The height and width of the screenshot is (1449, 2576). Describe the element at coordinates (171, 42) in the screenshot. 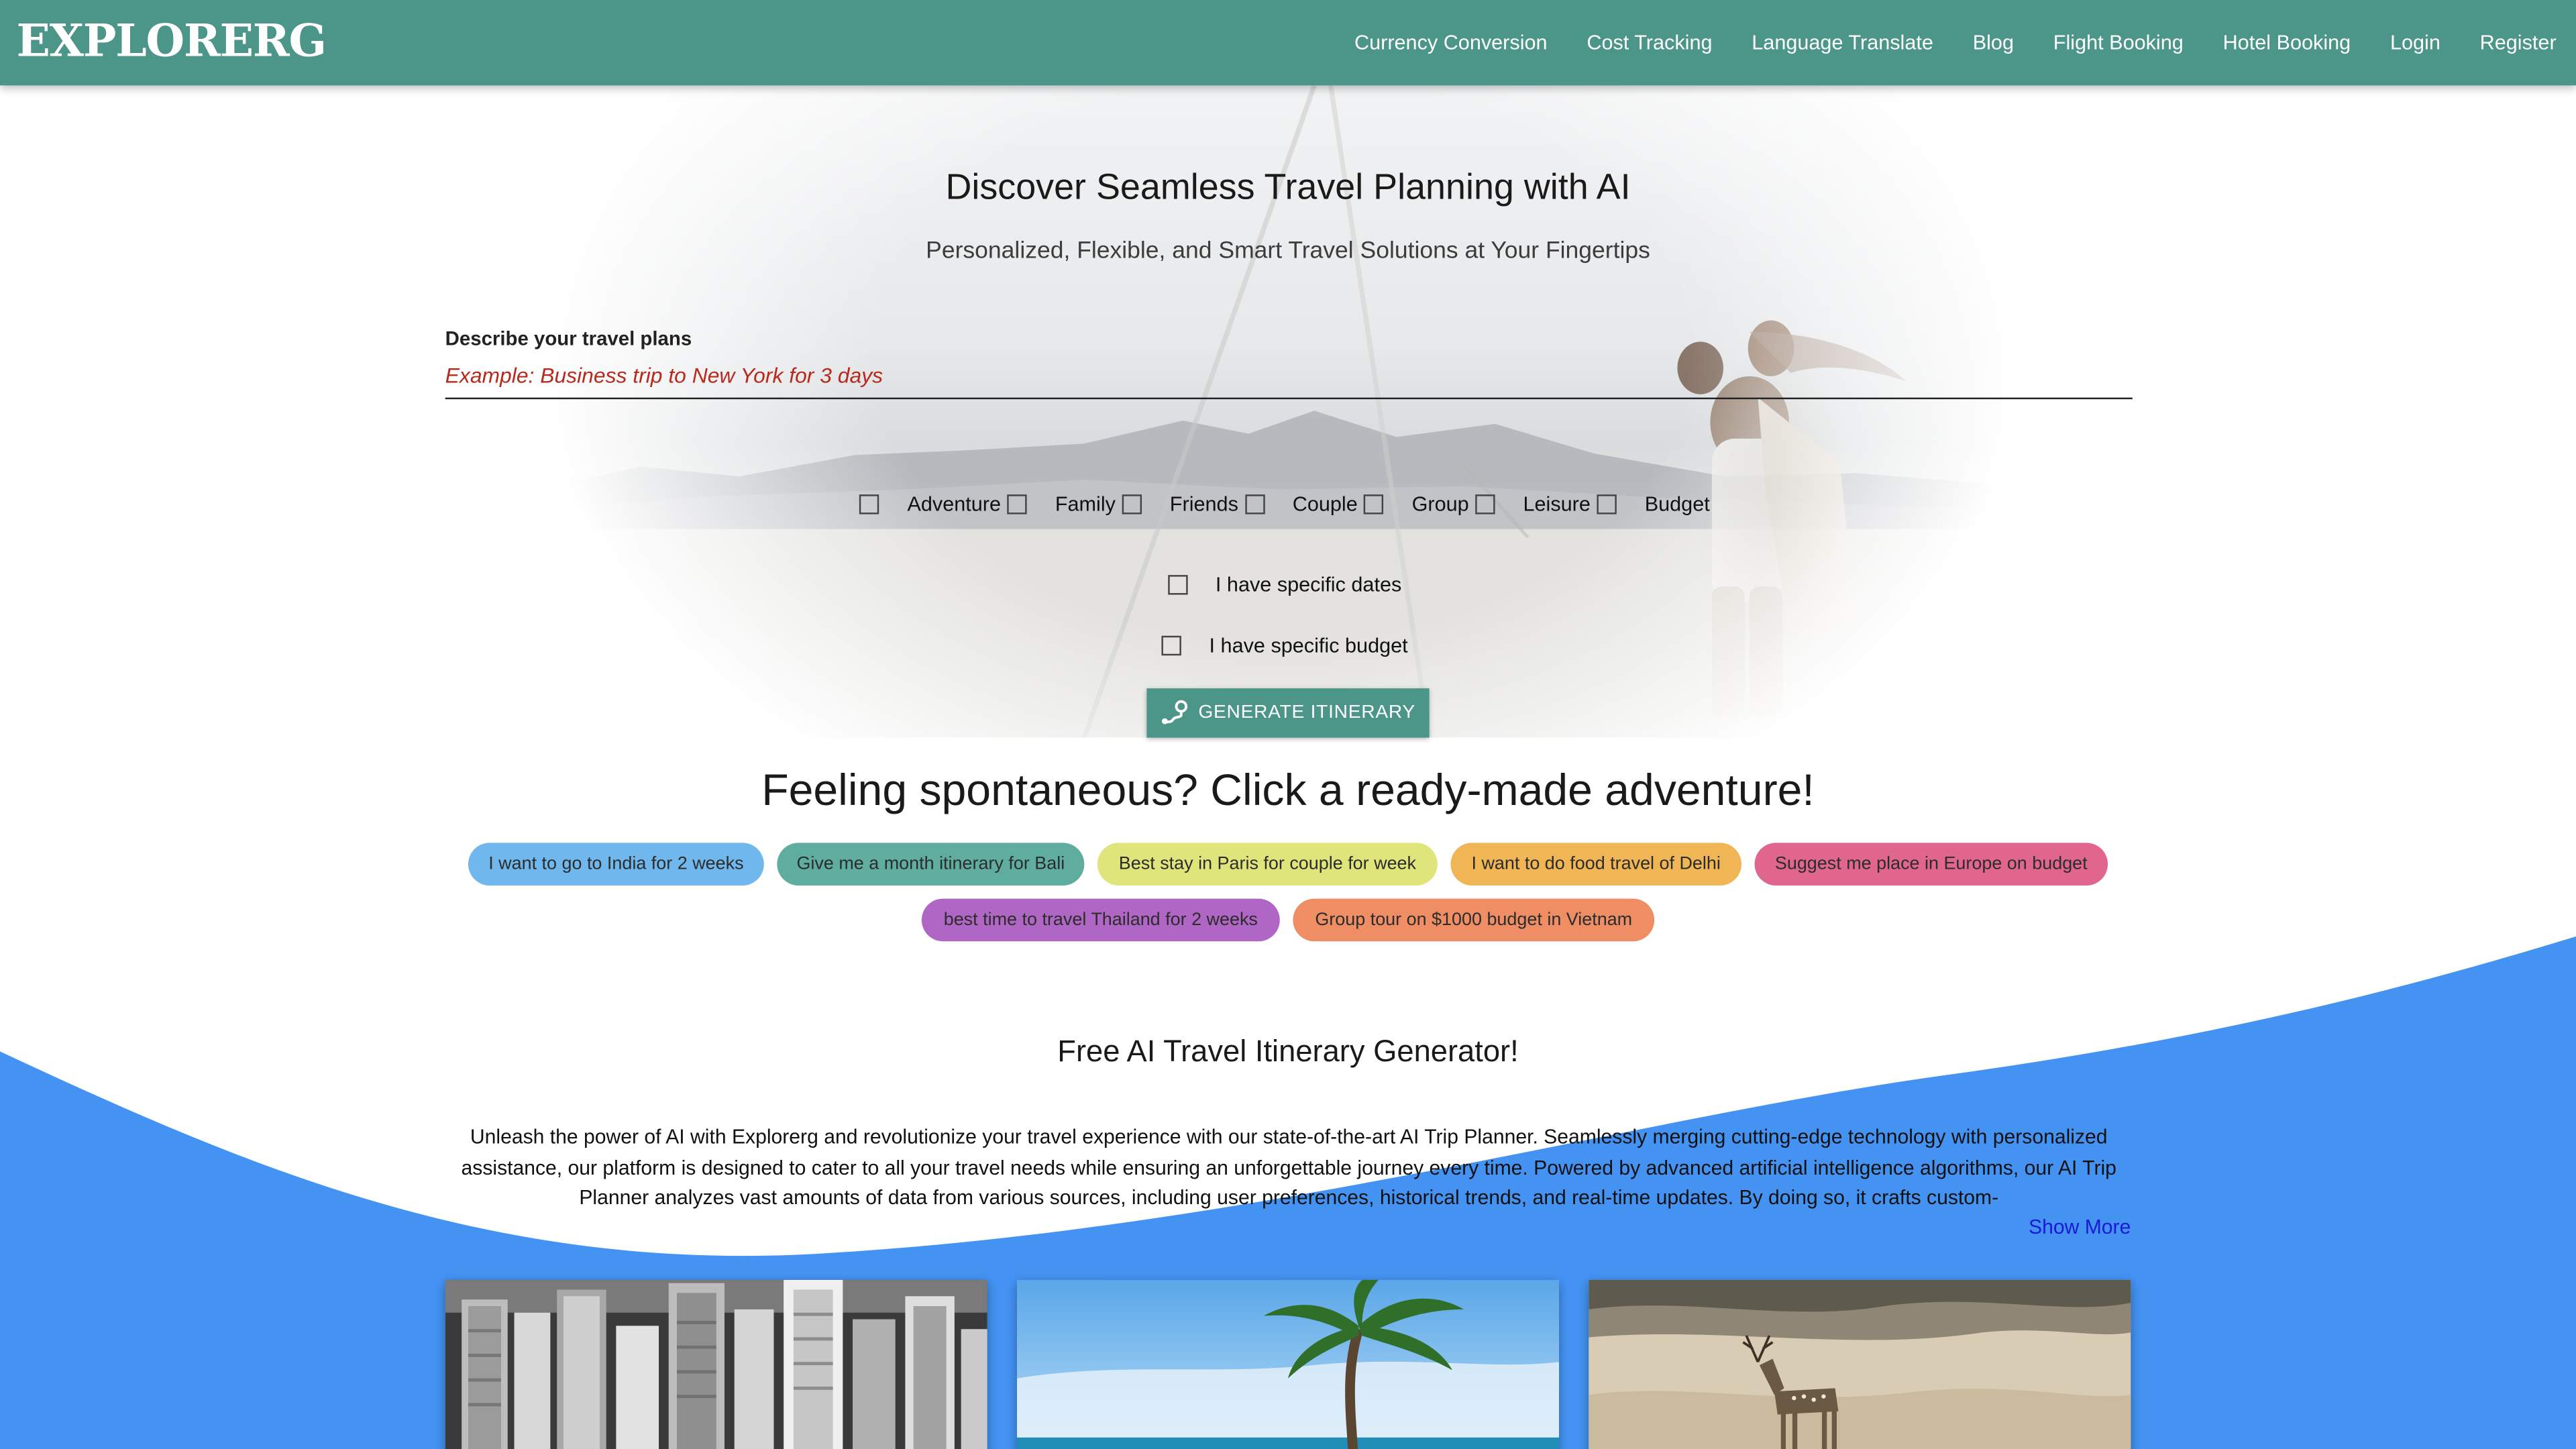

I see `logo: EXPLORERG` at that location.